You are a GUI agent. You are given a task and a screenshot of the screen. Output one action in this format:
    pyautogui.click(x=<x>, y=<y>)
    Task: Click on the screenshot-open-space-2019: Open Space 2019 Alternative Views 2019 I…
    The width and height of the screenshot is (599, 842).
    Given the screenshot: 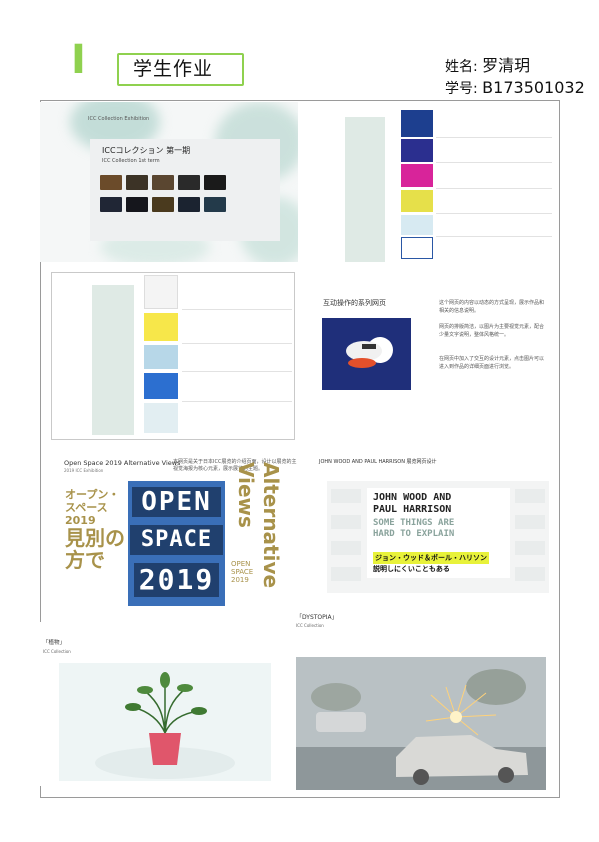 What is the action you would take?
    pyautogui.click(x=177, y=534)
    